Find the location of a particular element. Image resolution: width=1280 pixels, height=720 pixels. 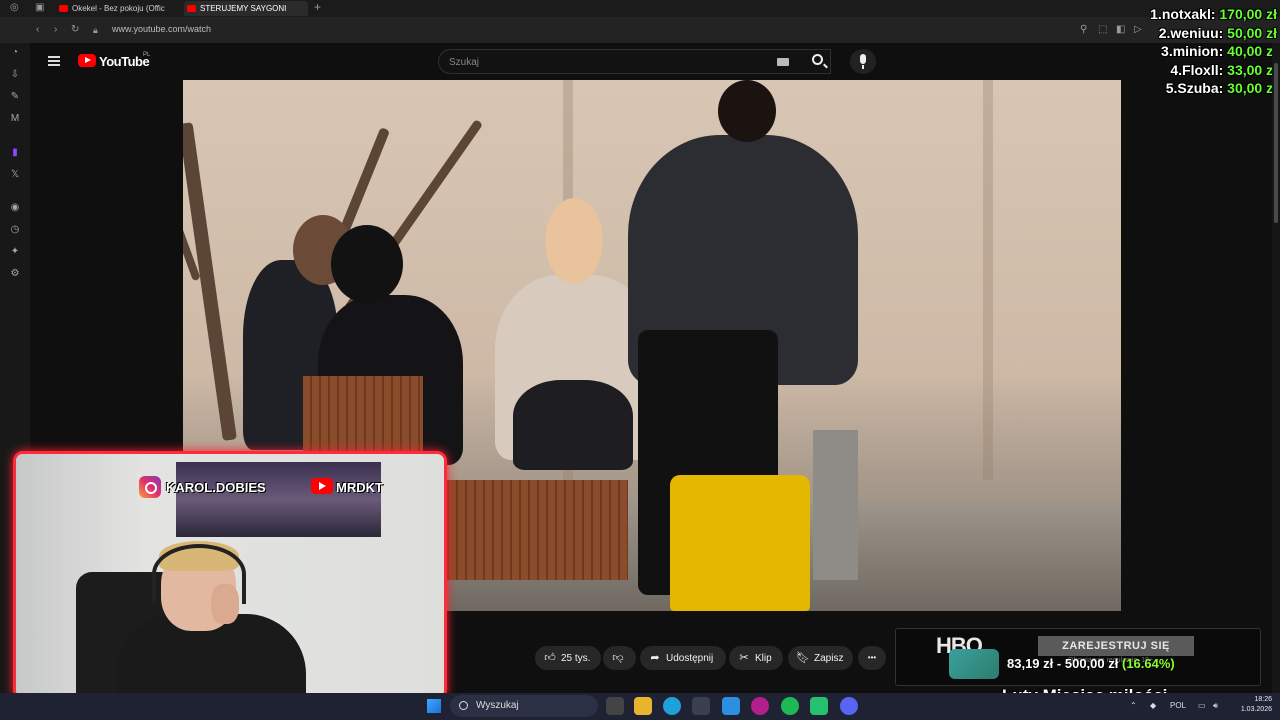

clock-icon: ◷ is located at coordinates (15, 230).